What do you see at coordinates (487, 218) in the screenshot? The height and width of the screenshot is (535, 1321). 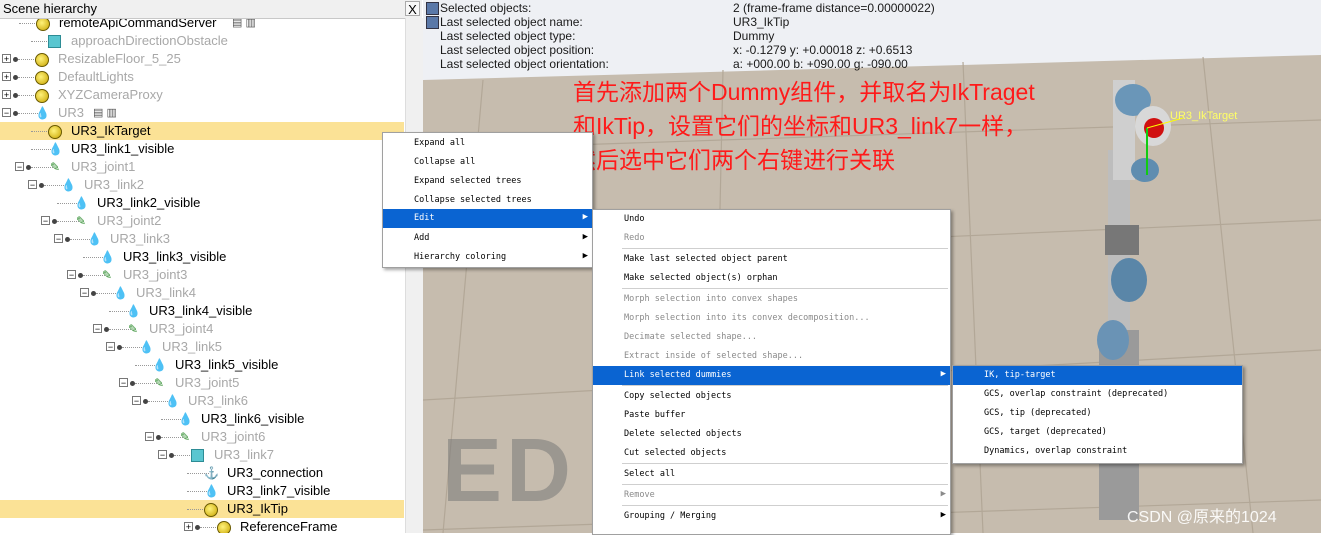 I see `menu-item: Edit ▶` at bounding box center [487, 218].